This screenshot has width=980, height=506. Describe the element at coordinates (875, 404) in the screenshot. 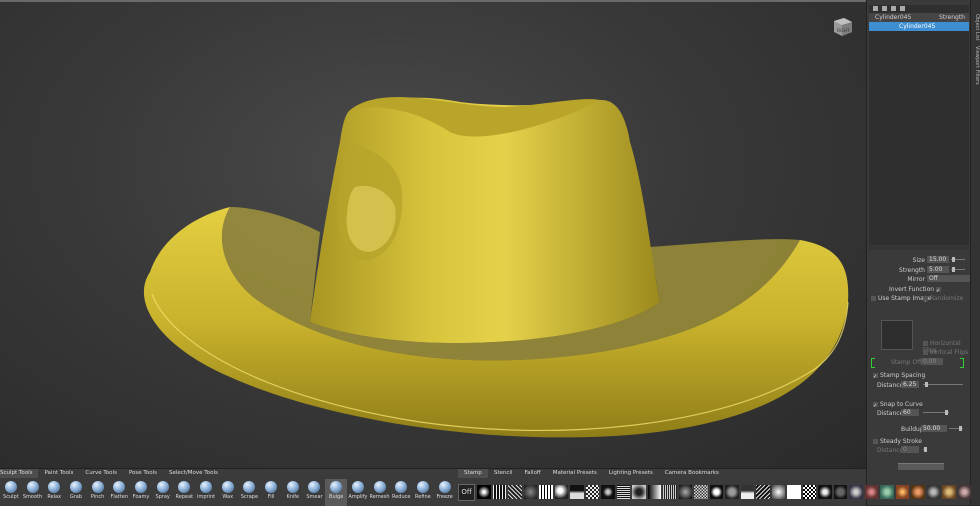

I see `snap-checkbox` at that location.